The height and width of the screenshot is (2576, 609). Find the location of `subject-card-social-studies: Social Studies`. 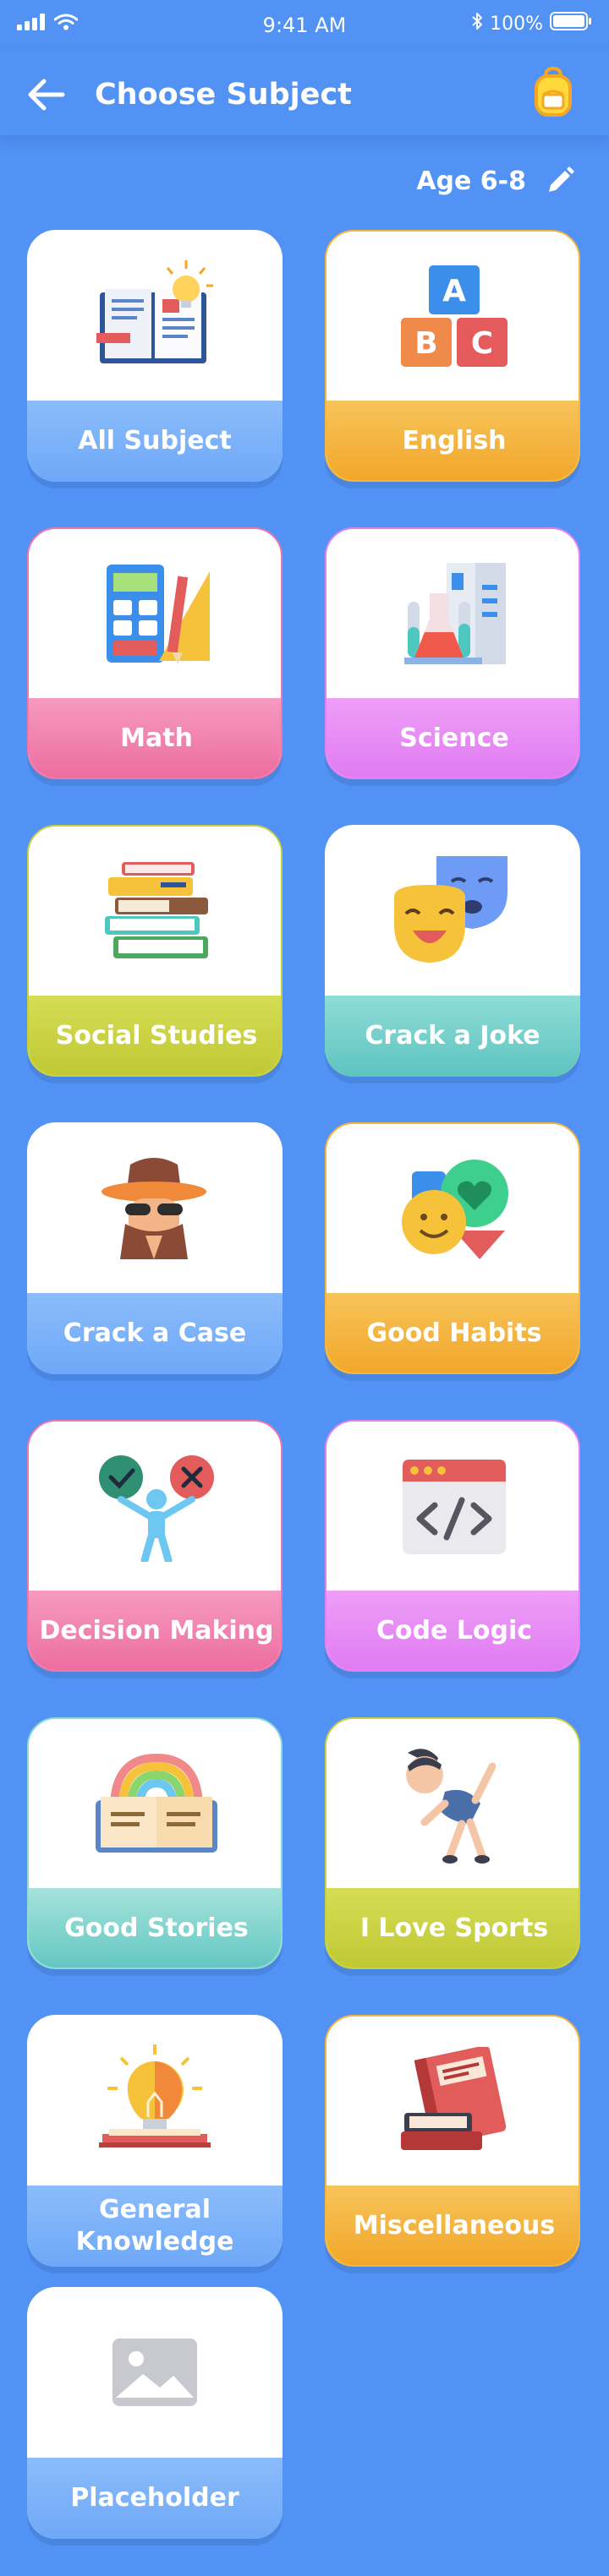

subject-card-social-studies: Social Studies is located at coordinates (155, 951).